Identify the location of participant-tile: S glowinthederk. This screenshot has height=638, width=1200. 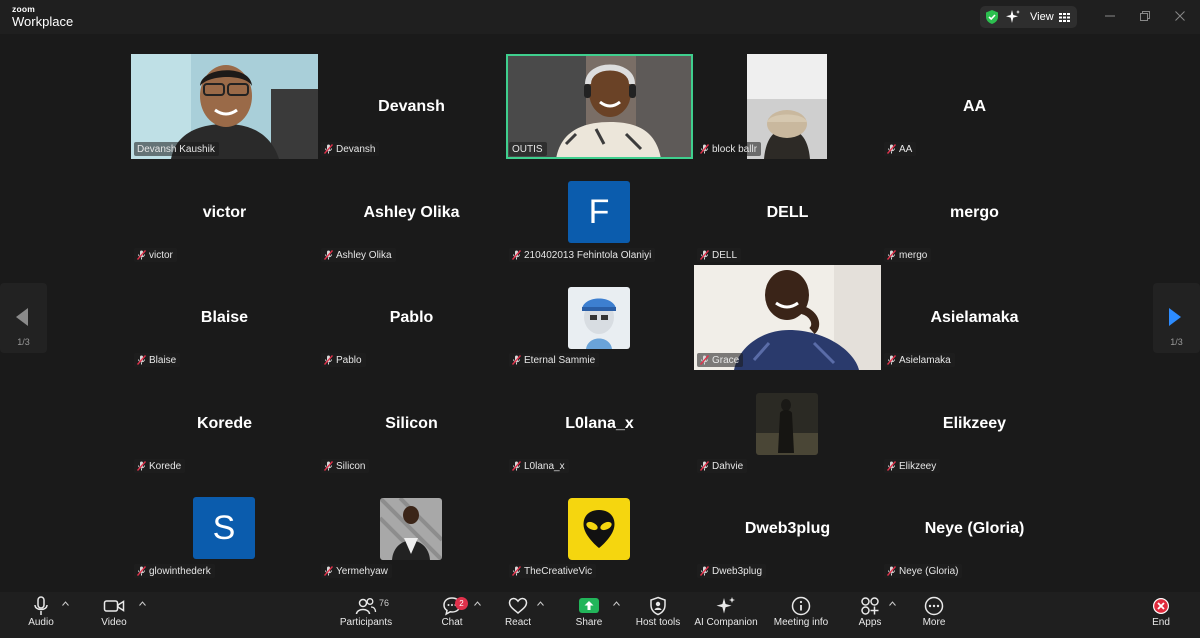
(224, 528).